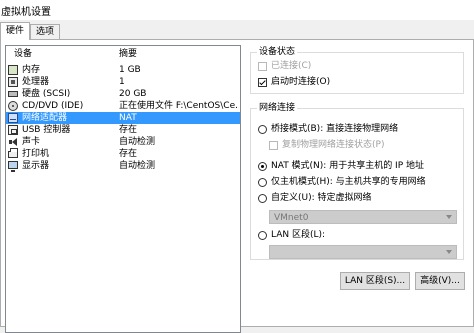 This screenshot has width=474, height=333. I want to click on device-row-display: 显示器 自动检测, so click(123, 166).